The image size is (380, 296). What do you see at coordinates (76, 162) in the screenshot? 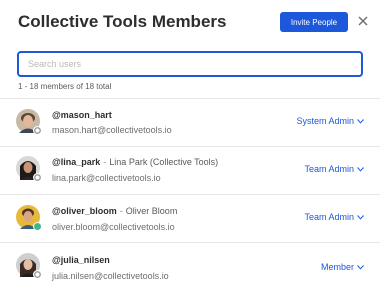
I see `member-username: @lina_park` at bounding box center [76, 162].